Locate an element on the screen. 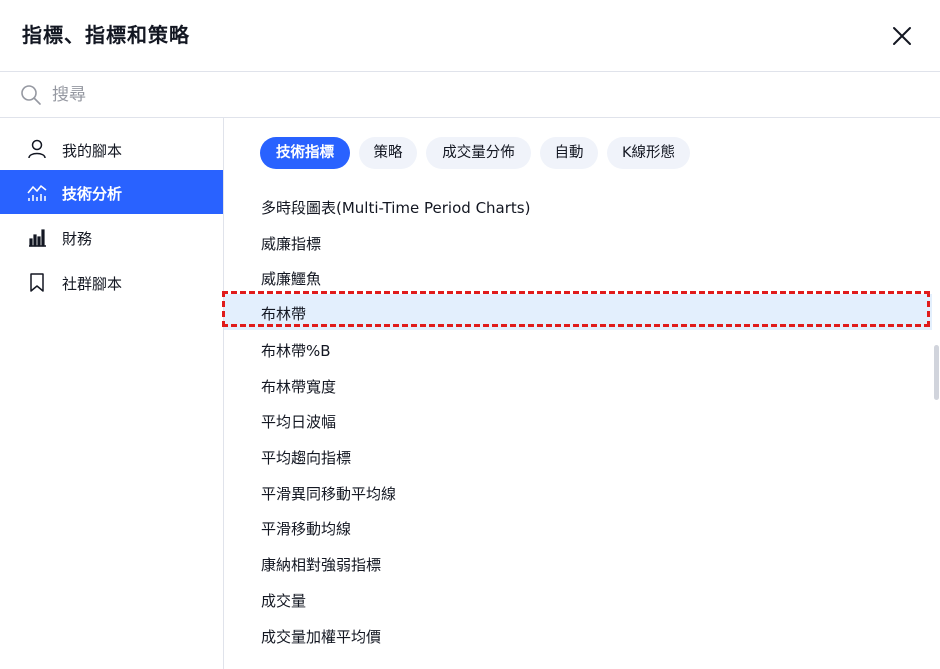 The width and height of the screenshot is (940, 669). bookmark-icon is located at coordinates (37, 282).